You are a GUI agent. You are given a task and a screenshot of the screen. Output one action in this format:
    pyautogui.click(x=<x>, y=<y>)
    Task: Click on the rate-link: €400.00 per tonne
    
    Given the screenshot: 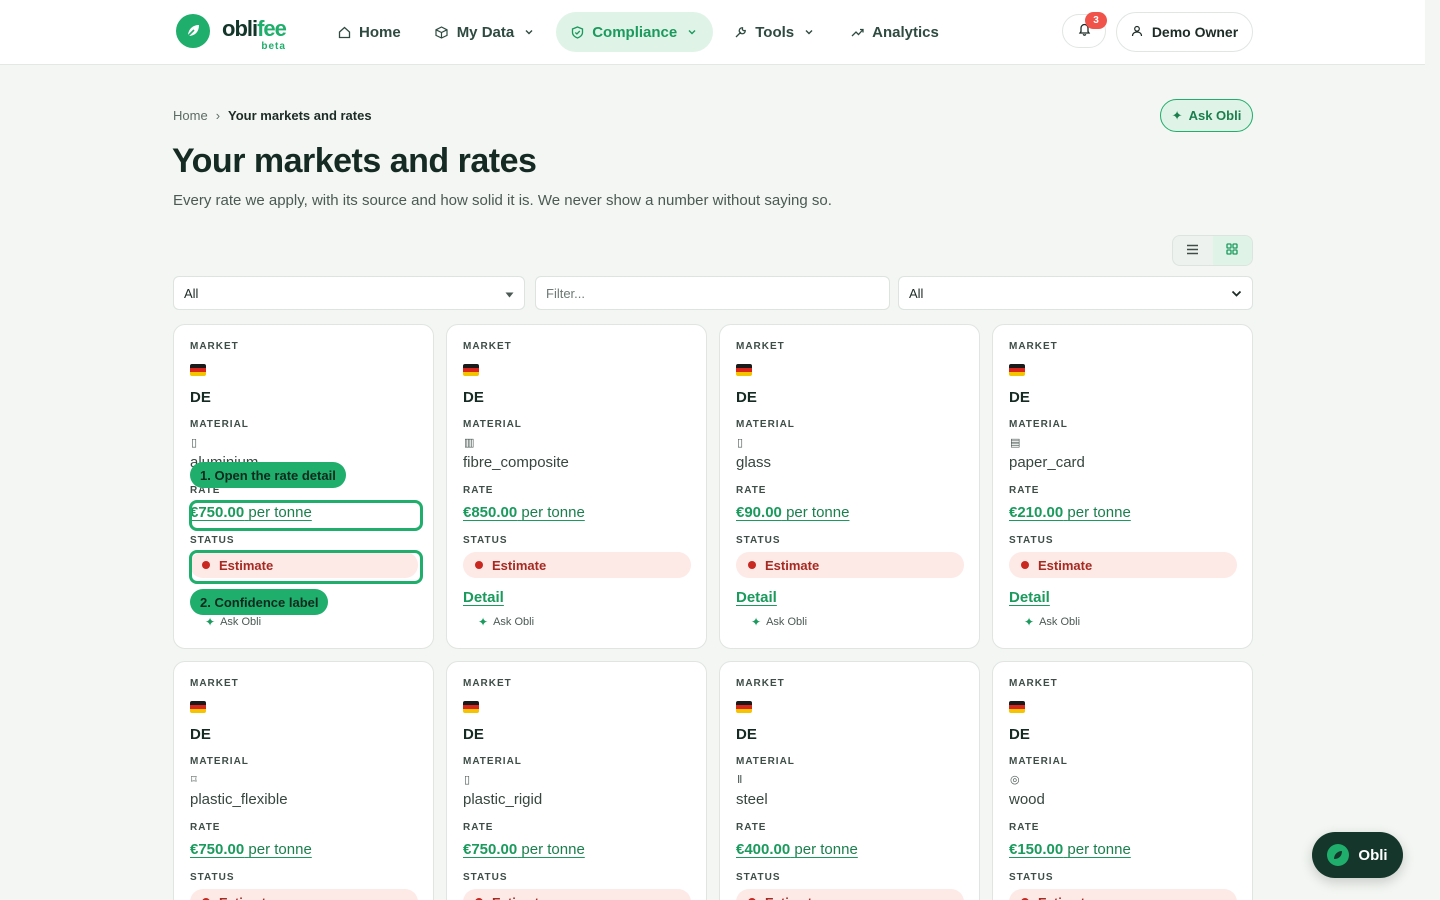 What is the action you would take?
    pyautogui.click(x=797, y=849)
    